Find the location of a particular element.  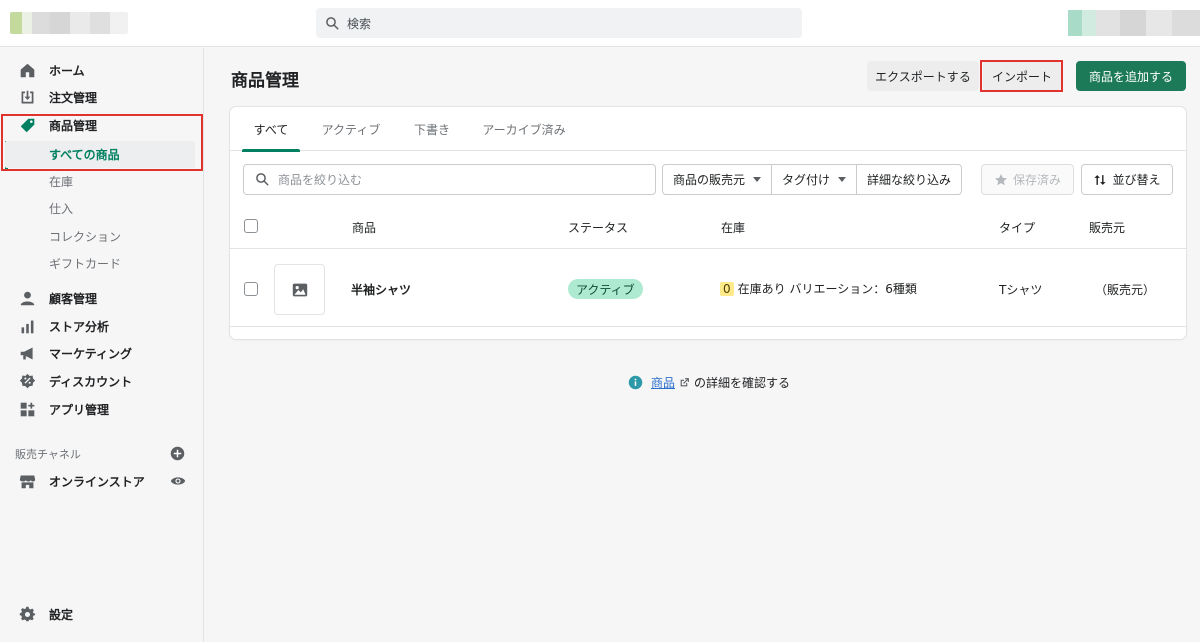

more-filters-button: 詳細な絞り込み is located at coordinates (909, 179).